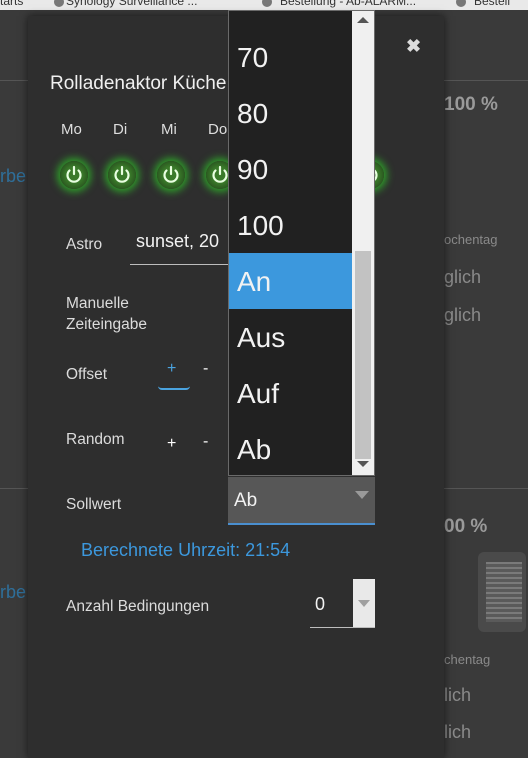 The image size is (528, 758). Describe the element at coordinates (413, 46) in the screenshot. I see `close-icon: ✖` at that location.